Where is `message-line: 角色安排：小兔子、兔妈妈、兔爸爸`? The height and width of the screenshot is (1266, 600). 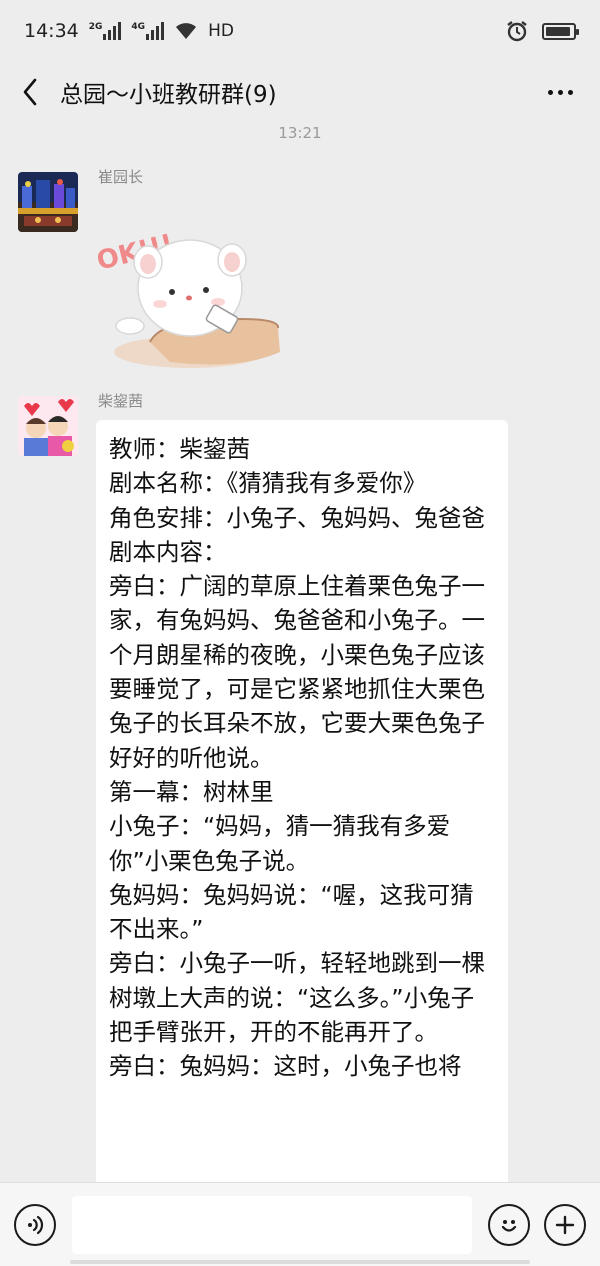
message-line: 角色安排：小兔子、兔妈妈、兔爸爸 is located at coordinates (297, 517).